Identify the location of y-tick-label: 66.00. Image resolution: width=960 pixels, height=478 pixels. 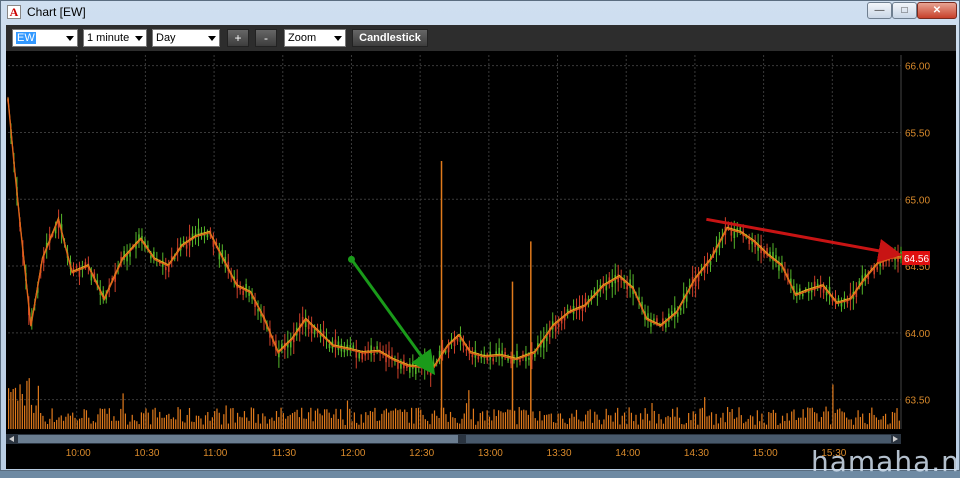
(917, 67).